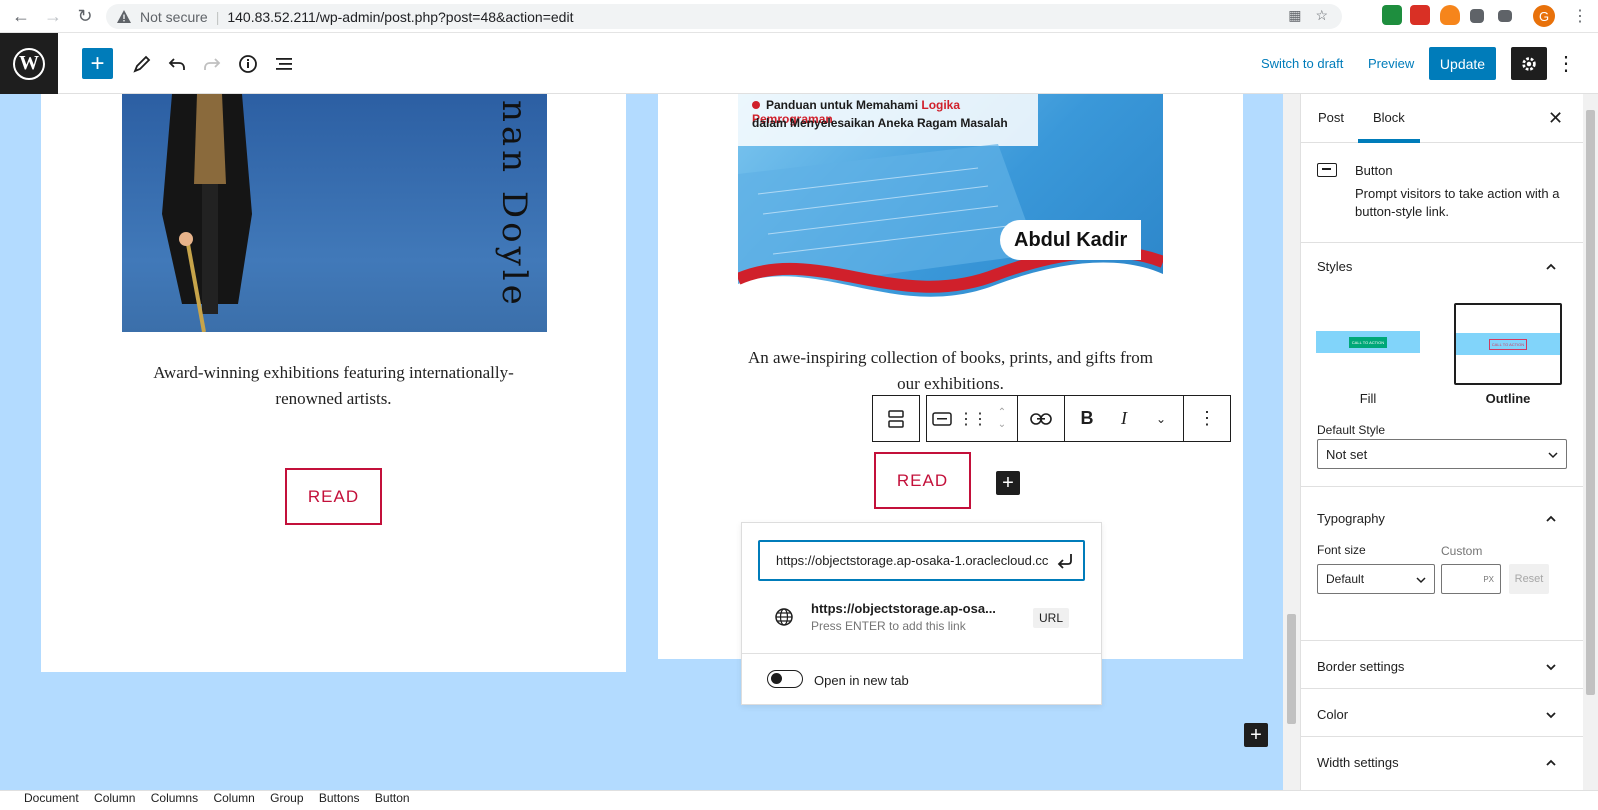  Describe the element at coordinates (392, 798) in the screenshot. I see `breadcrumb-item: Button` at that location.